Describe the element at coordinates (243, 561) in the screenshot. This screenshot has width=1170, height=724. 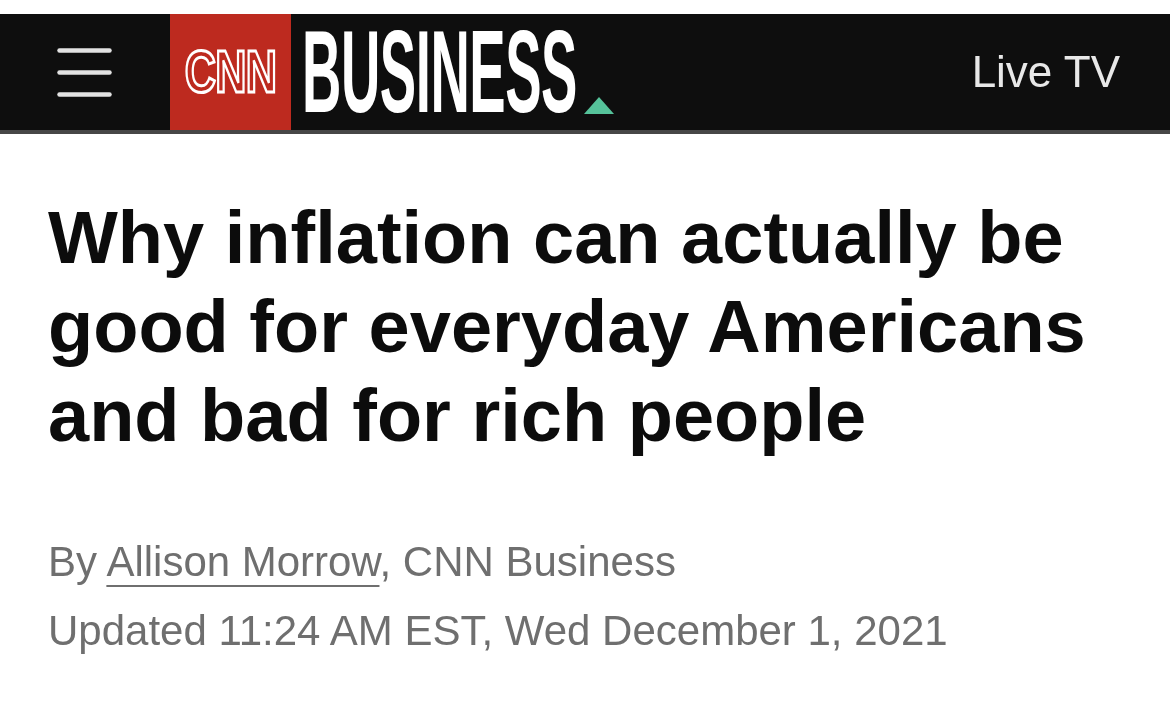
I see `author-link: Allison Morrow` at that location.